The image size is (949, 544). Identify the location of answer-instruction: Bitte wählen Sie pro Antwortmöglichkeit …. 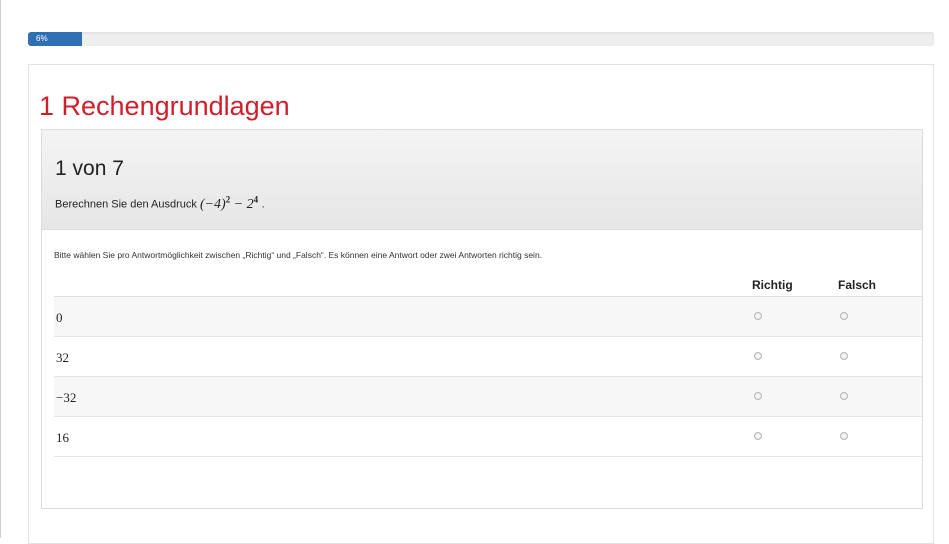
(298, 255).